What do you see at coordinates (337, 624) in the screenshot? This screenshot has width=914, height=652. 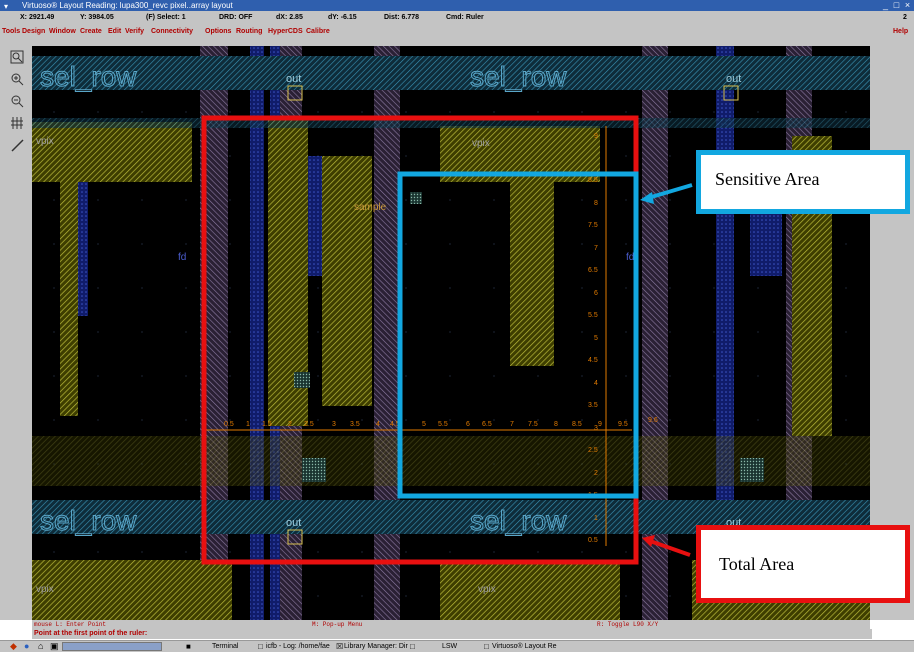 I see `mouse-middle-hint: M: Pop-up Menu` at bounding box center [337, 624].